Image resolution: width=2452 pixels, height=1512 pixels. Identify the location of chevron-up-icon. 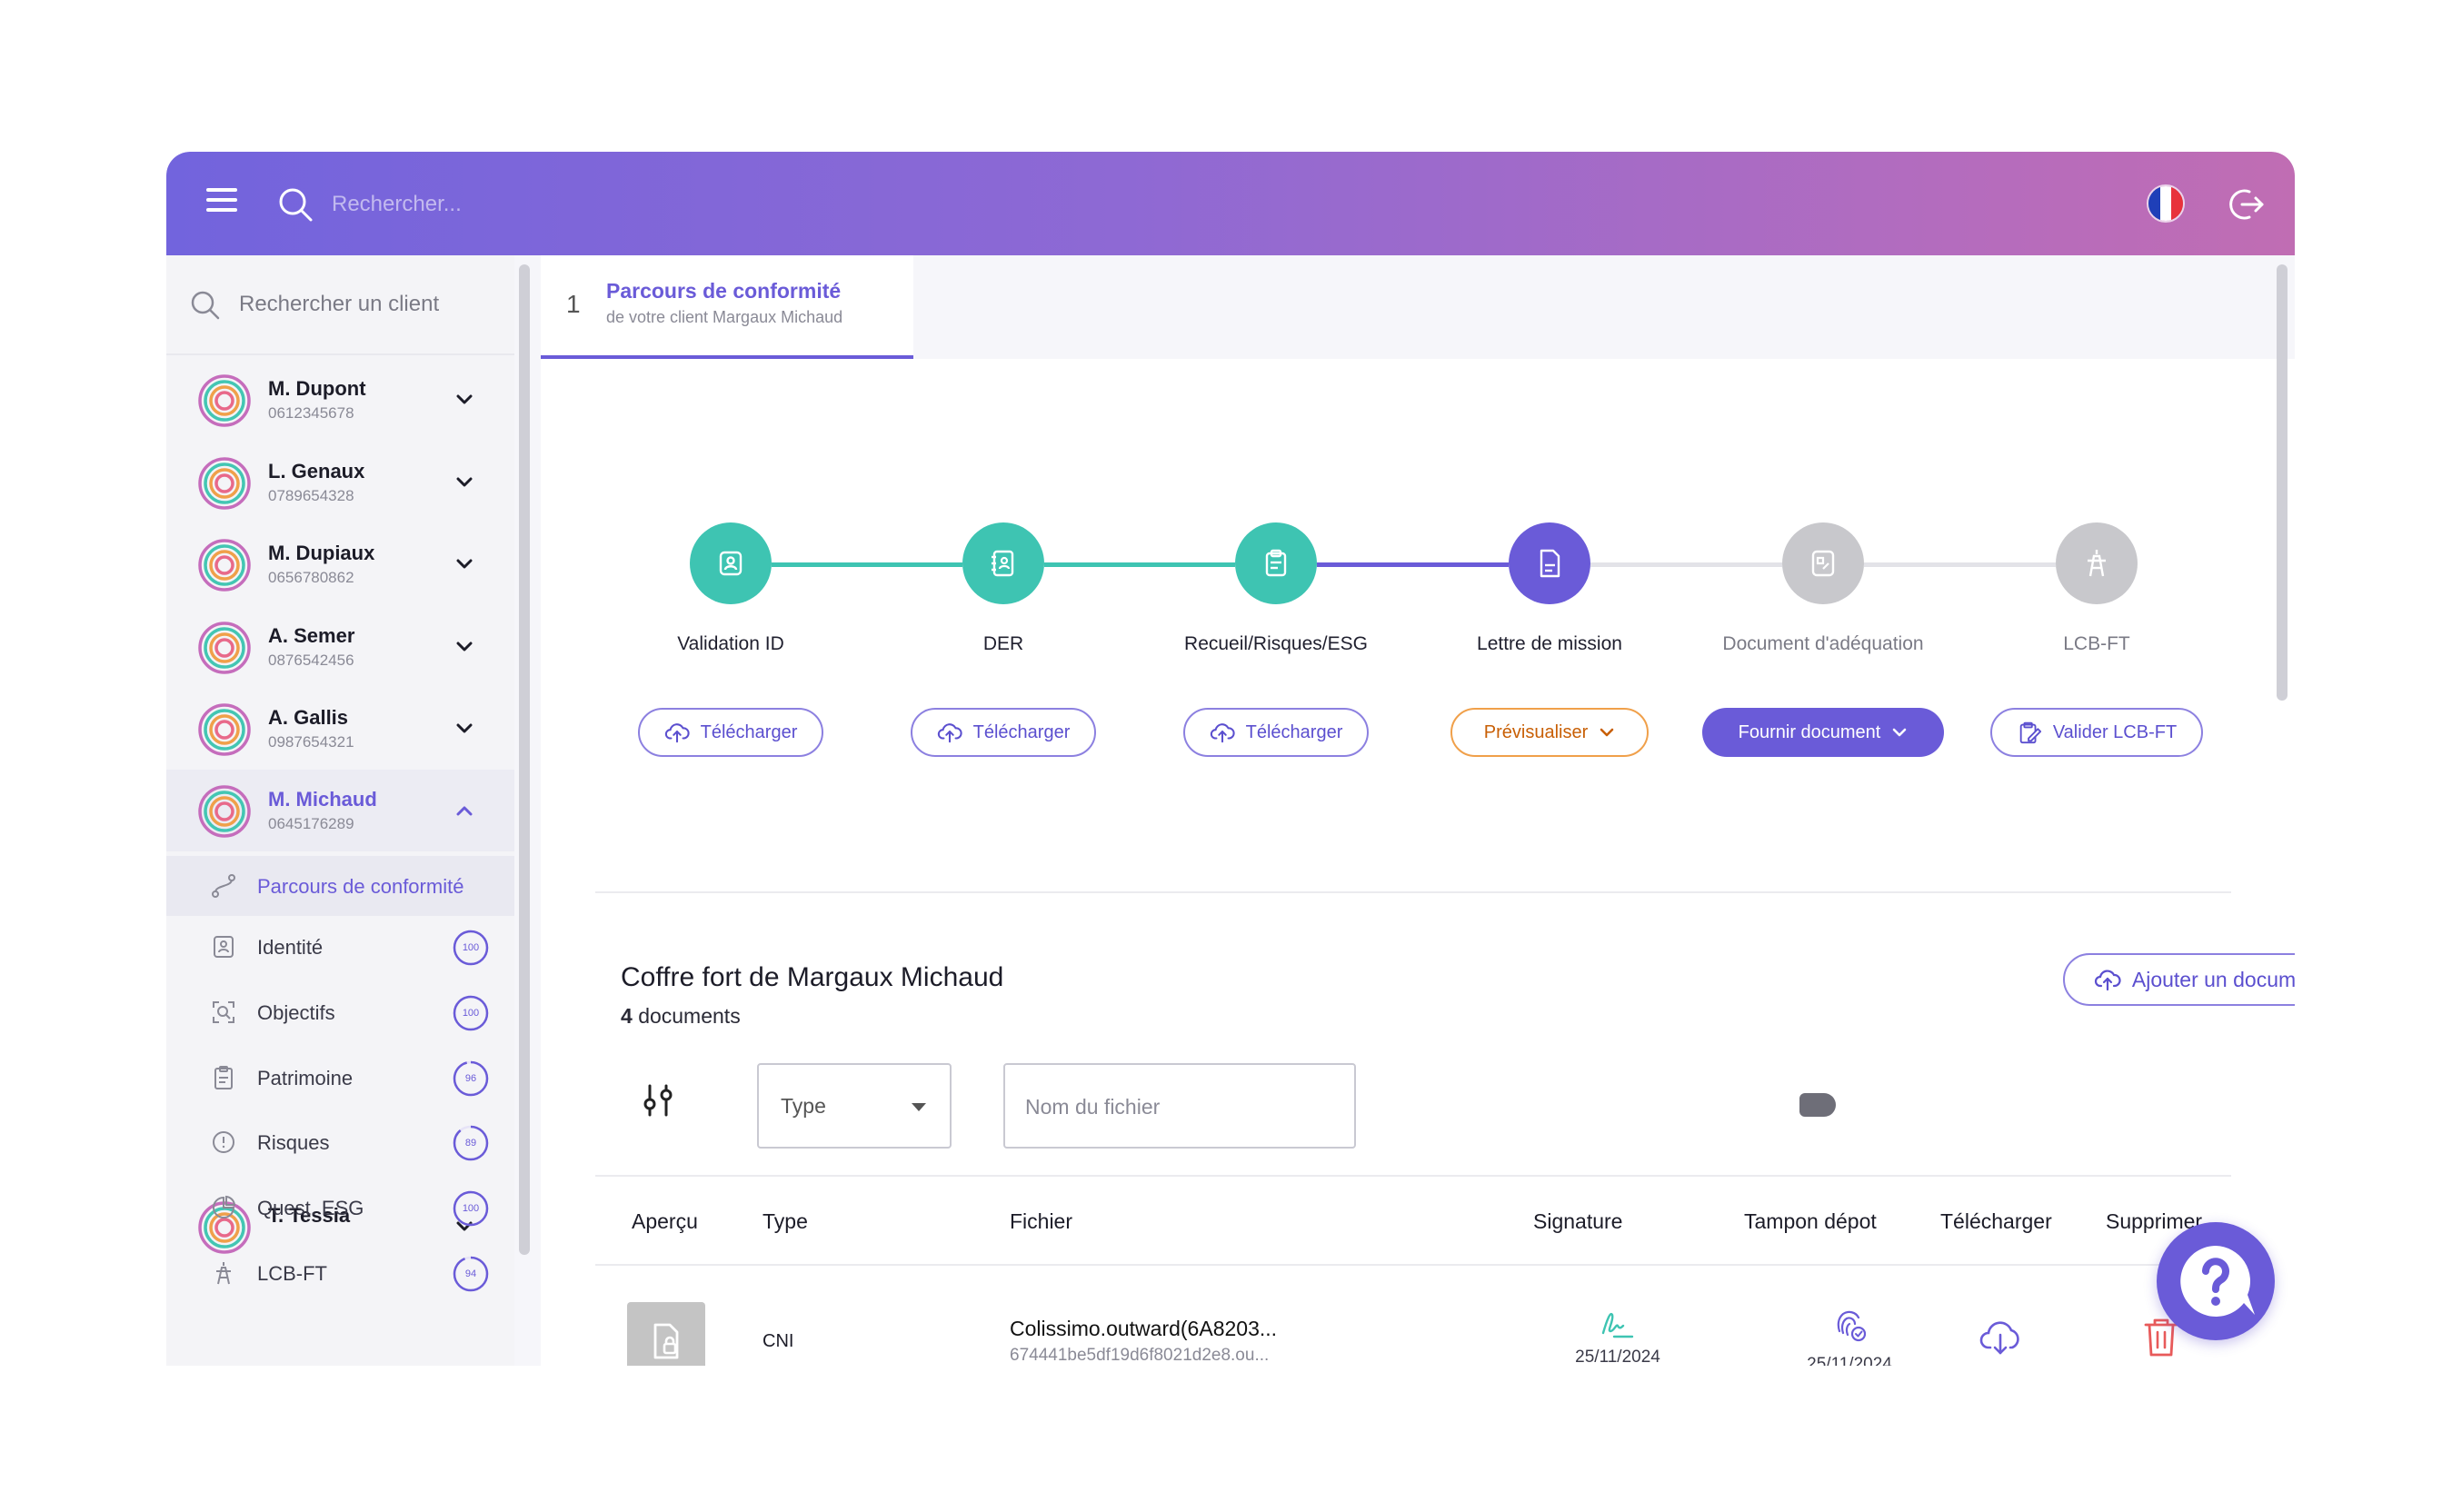
(464, 810).